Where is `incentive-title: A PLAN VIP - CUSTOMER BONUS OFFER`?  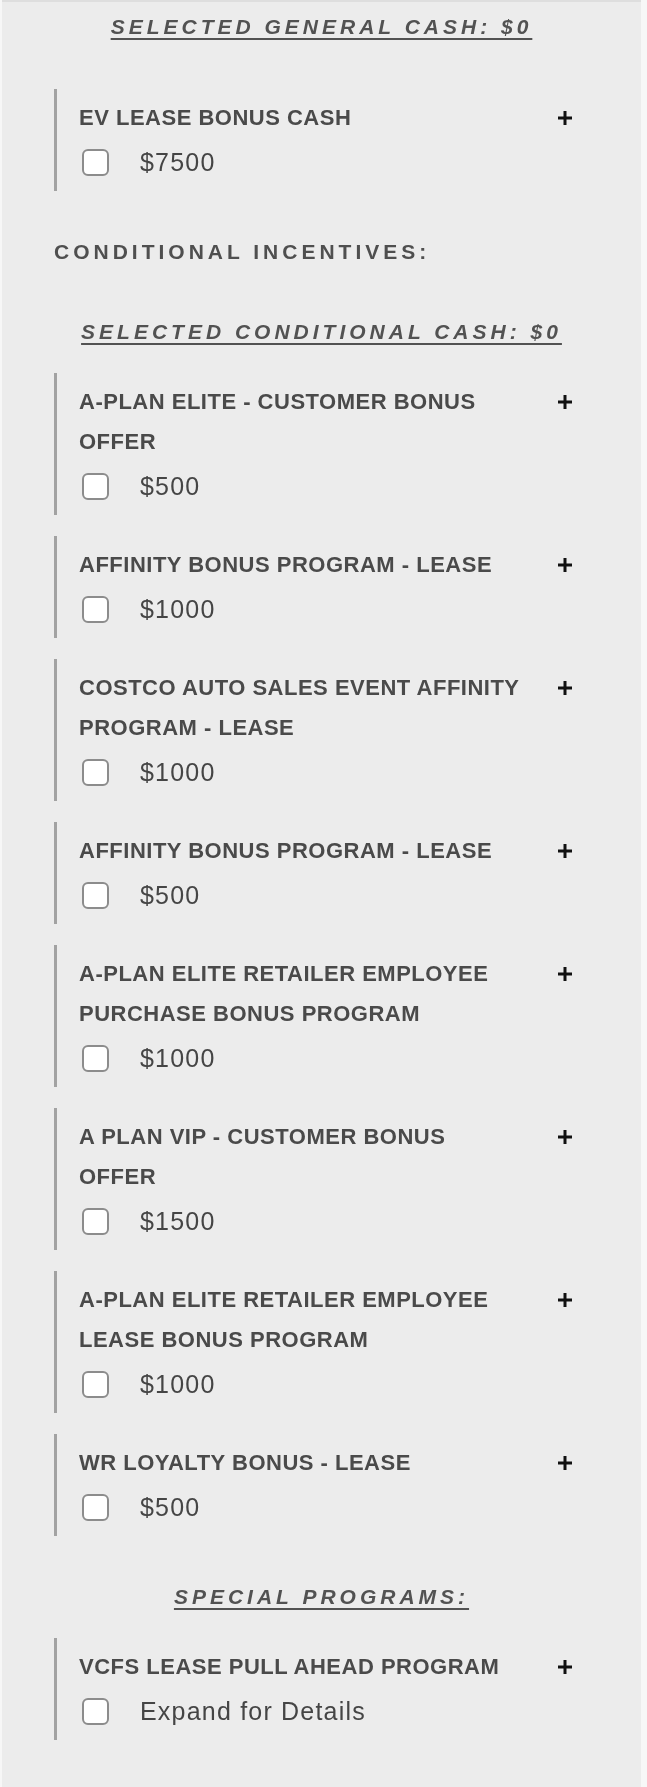 incentive-title: A PLAN VIP - CUSTOMER BONUS OFFER is located at coordinates (263, 1157).